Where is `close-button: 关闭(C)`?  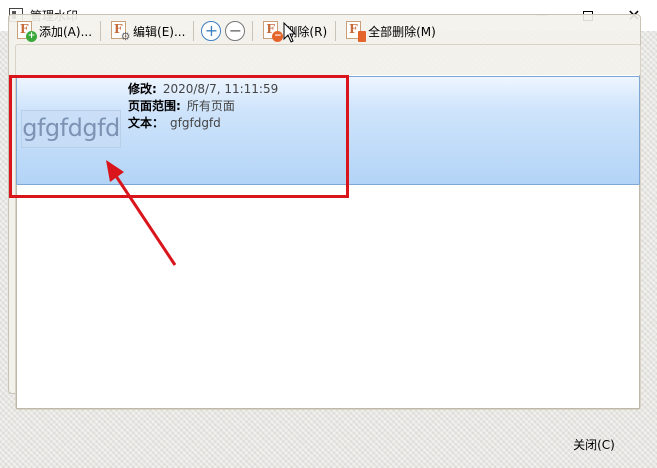
close-button: 关闭(C) is located at coordinates (594, 444).